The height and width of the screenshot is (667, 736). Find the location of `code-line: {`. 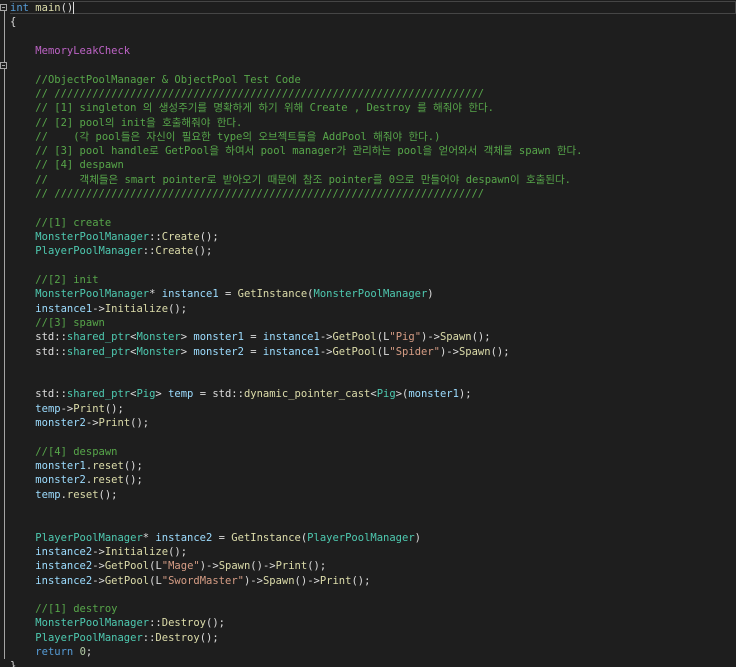

code-line: { is located at coordinates (296, 22).